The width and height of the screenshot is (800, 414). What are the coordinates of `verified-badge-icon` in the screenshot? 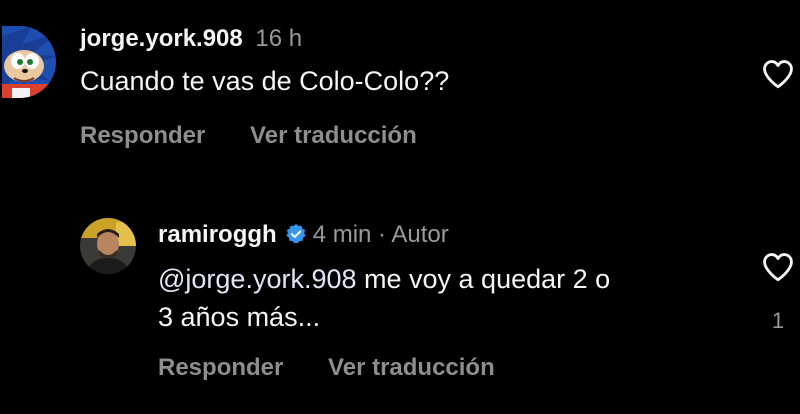 It's located at (296, 233).